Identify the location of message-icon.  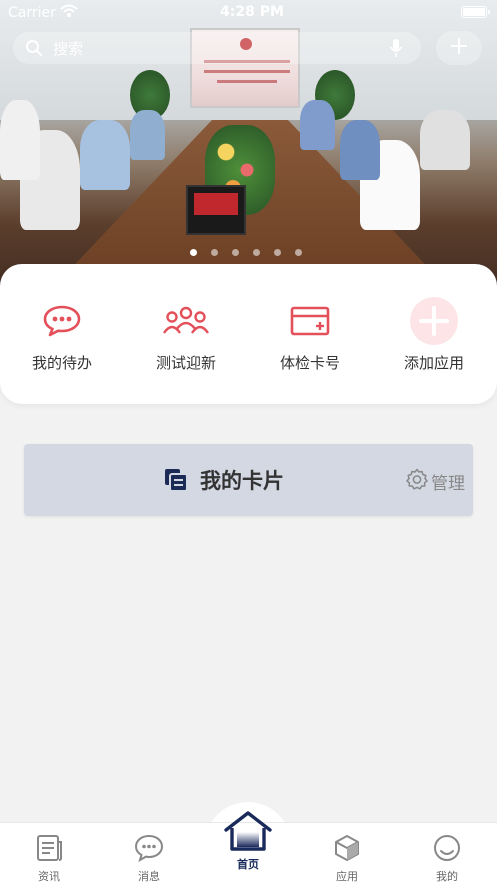
(149, 848).